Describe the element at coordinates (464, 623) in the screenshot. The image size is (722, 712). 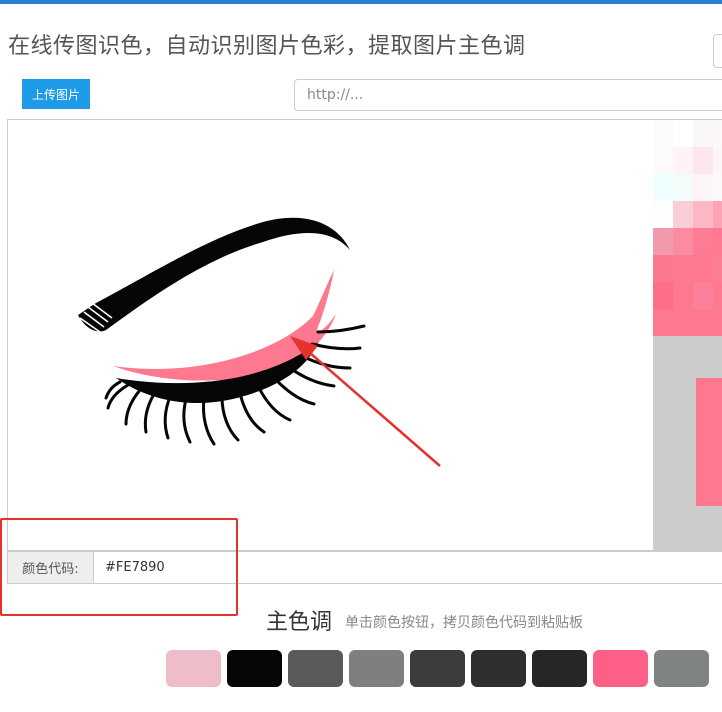
I see `palette-hint: 单击颜色按钮，拷贝颜色代码到粘贴板` at that location.